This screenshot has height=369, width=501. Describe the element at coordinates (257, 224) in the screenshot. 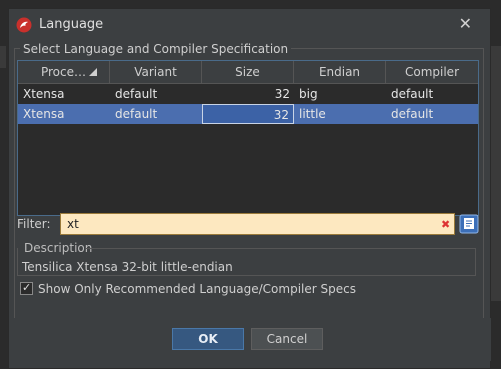

I see `filter-input: xt` at that location.